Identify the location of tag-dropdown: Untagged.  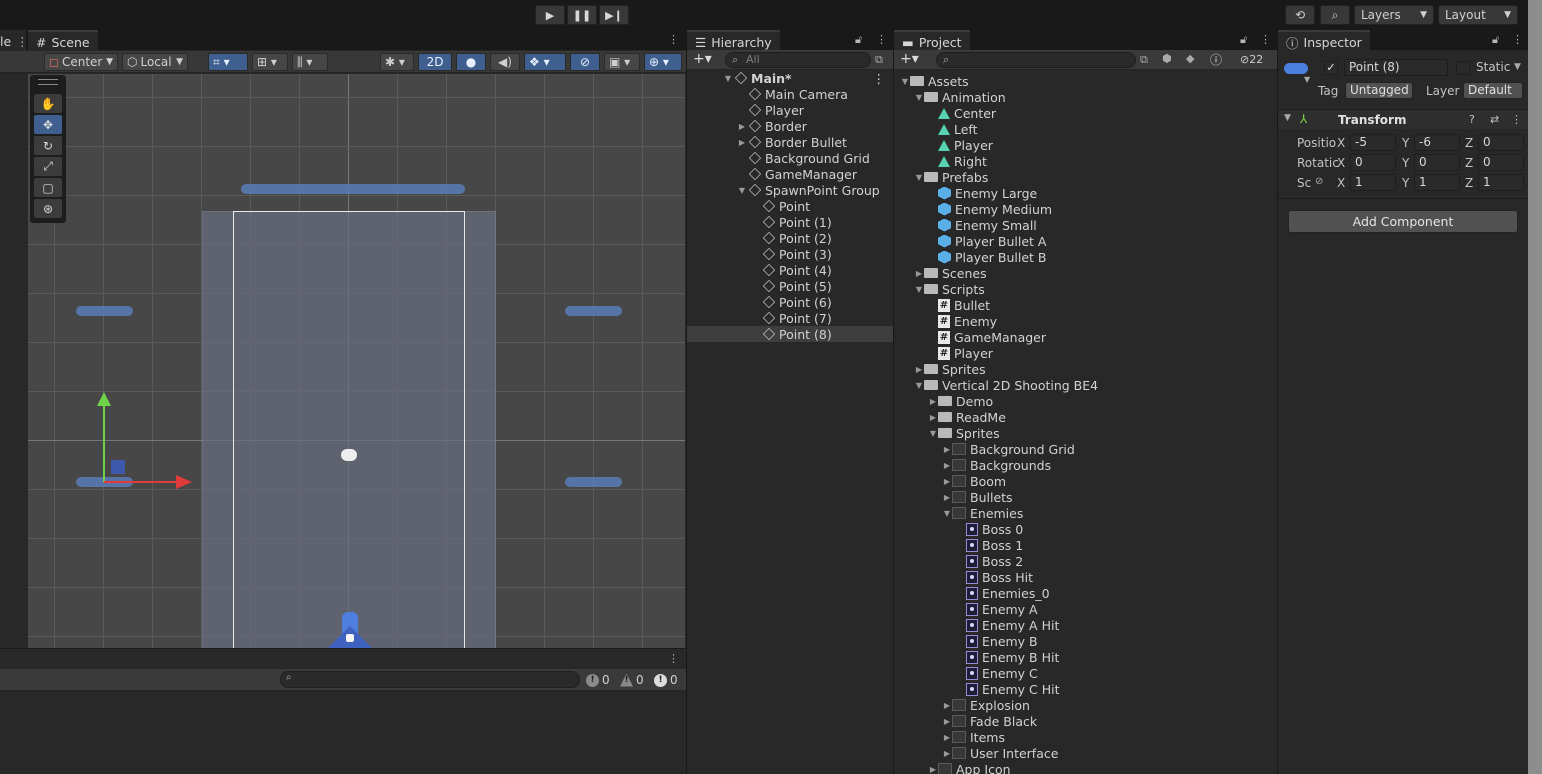
(1379, 90).